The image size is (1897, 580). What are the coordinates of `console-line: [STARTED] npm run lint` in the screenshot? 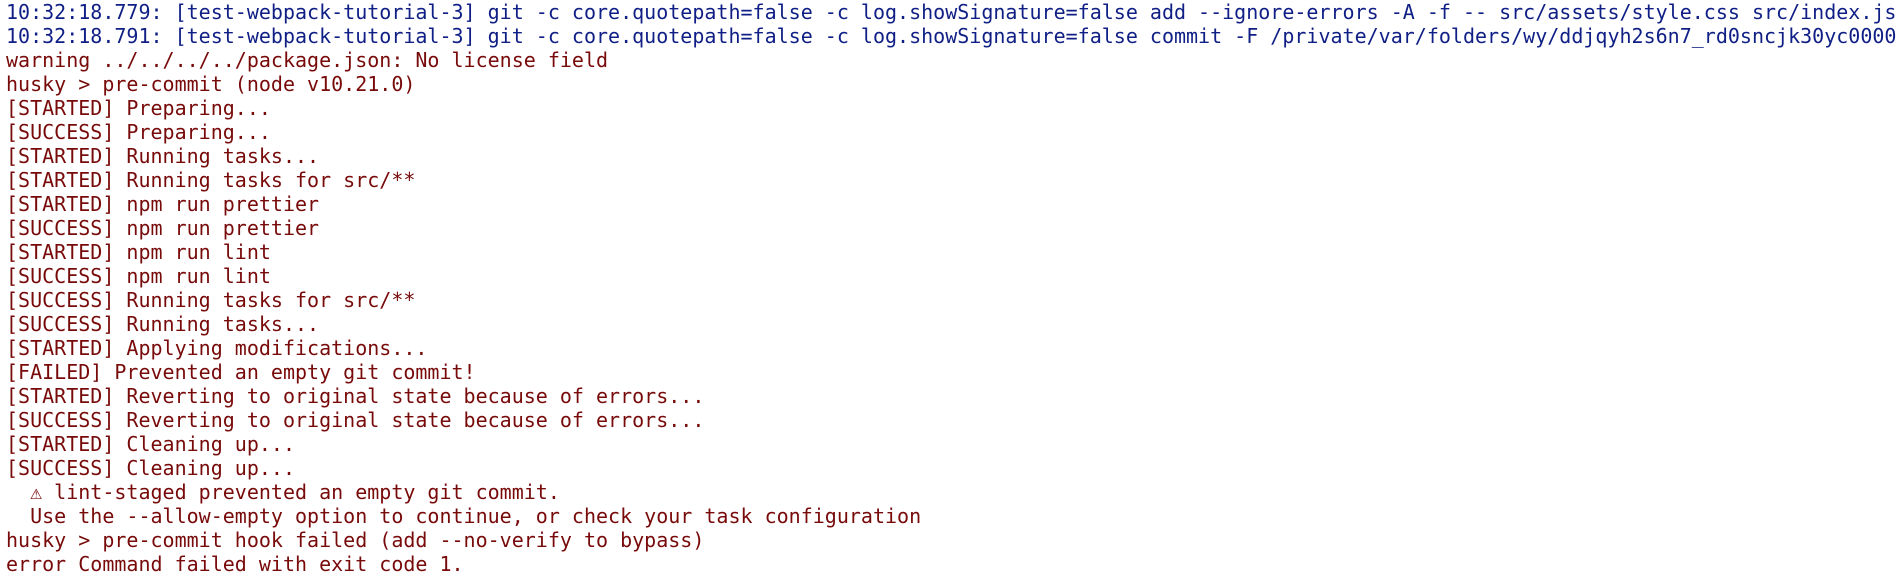 It's located at (138, 252).